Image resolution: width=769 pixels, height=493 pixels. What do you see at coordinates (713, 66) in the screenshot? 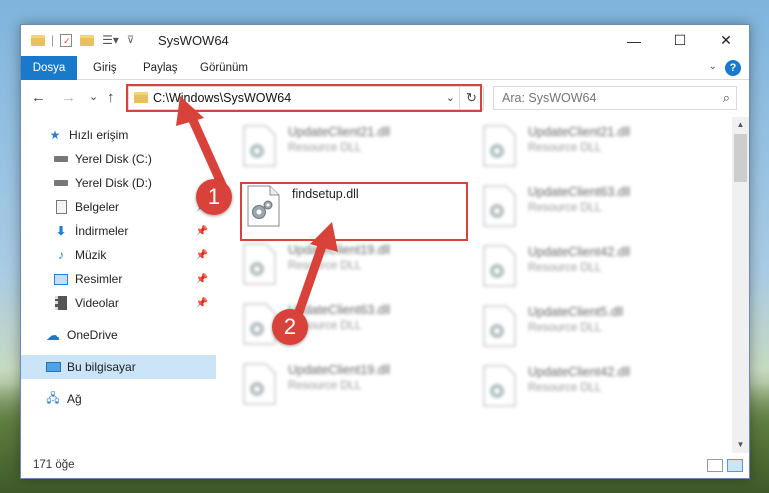
I see `expand-ribbon-icon: ⌄` at bounding box center [713, 66].